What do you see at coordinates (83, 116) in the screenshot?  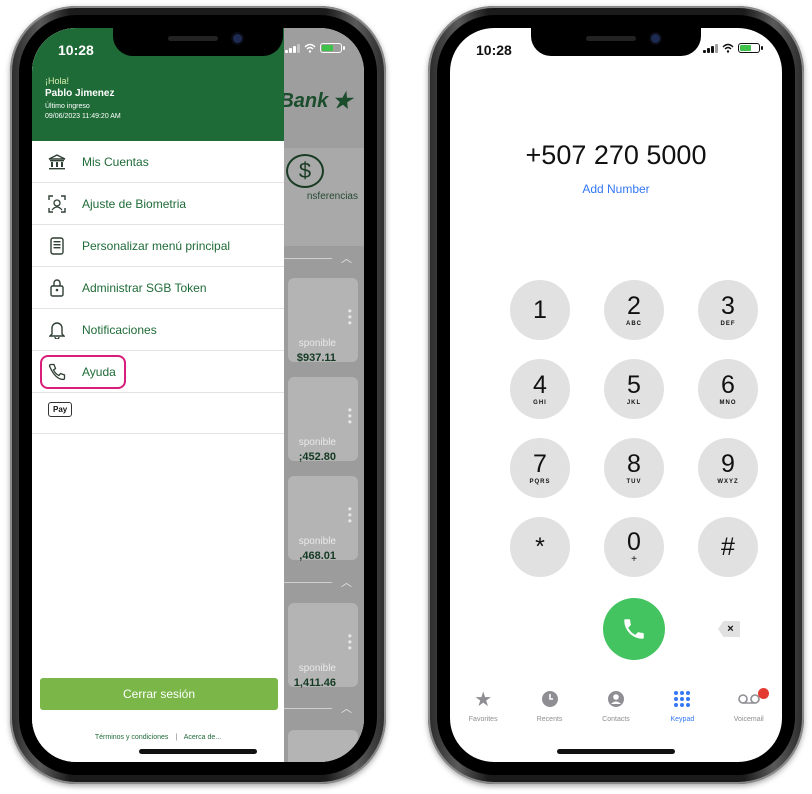 I see `last-login-value: 09/06/2023 11:49:20 AM` at bounding box center [83, 116].